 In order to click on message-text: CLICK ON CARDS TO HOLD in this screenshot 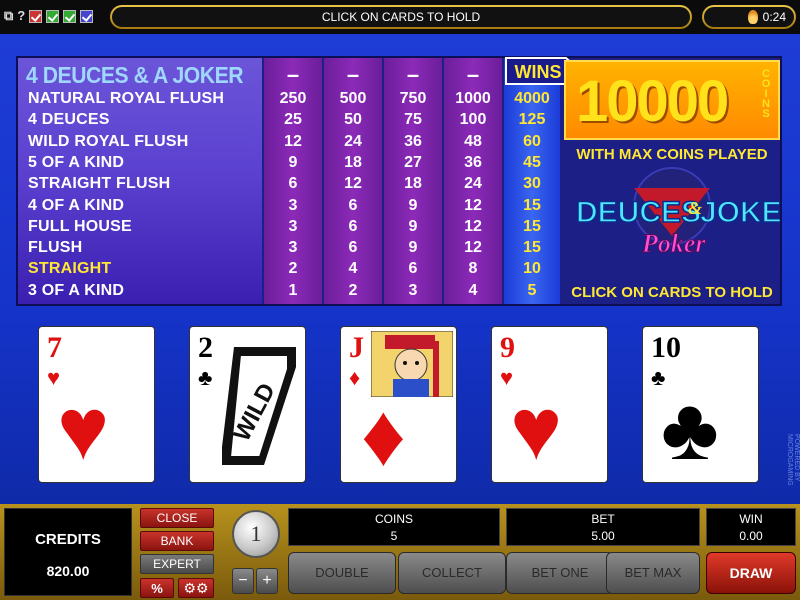, I will do `click(401, 17)`.